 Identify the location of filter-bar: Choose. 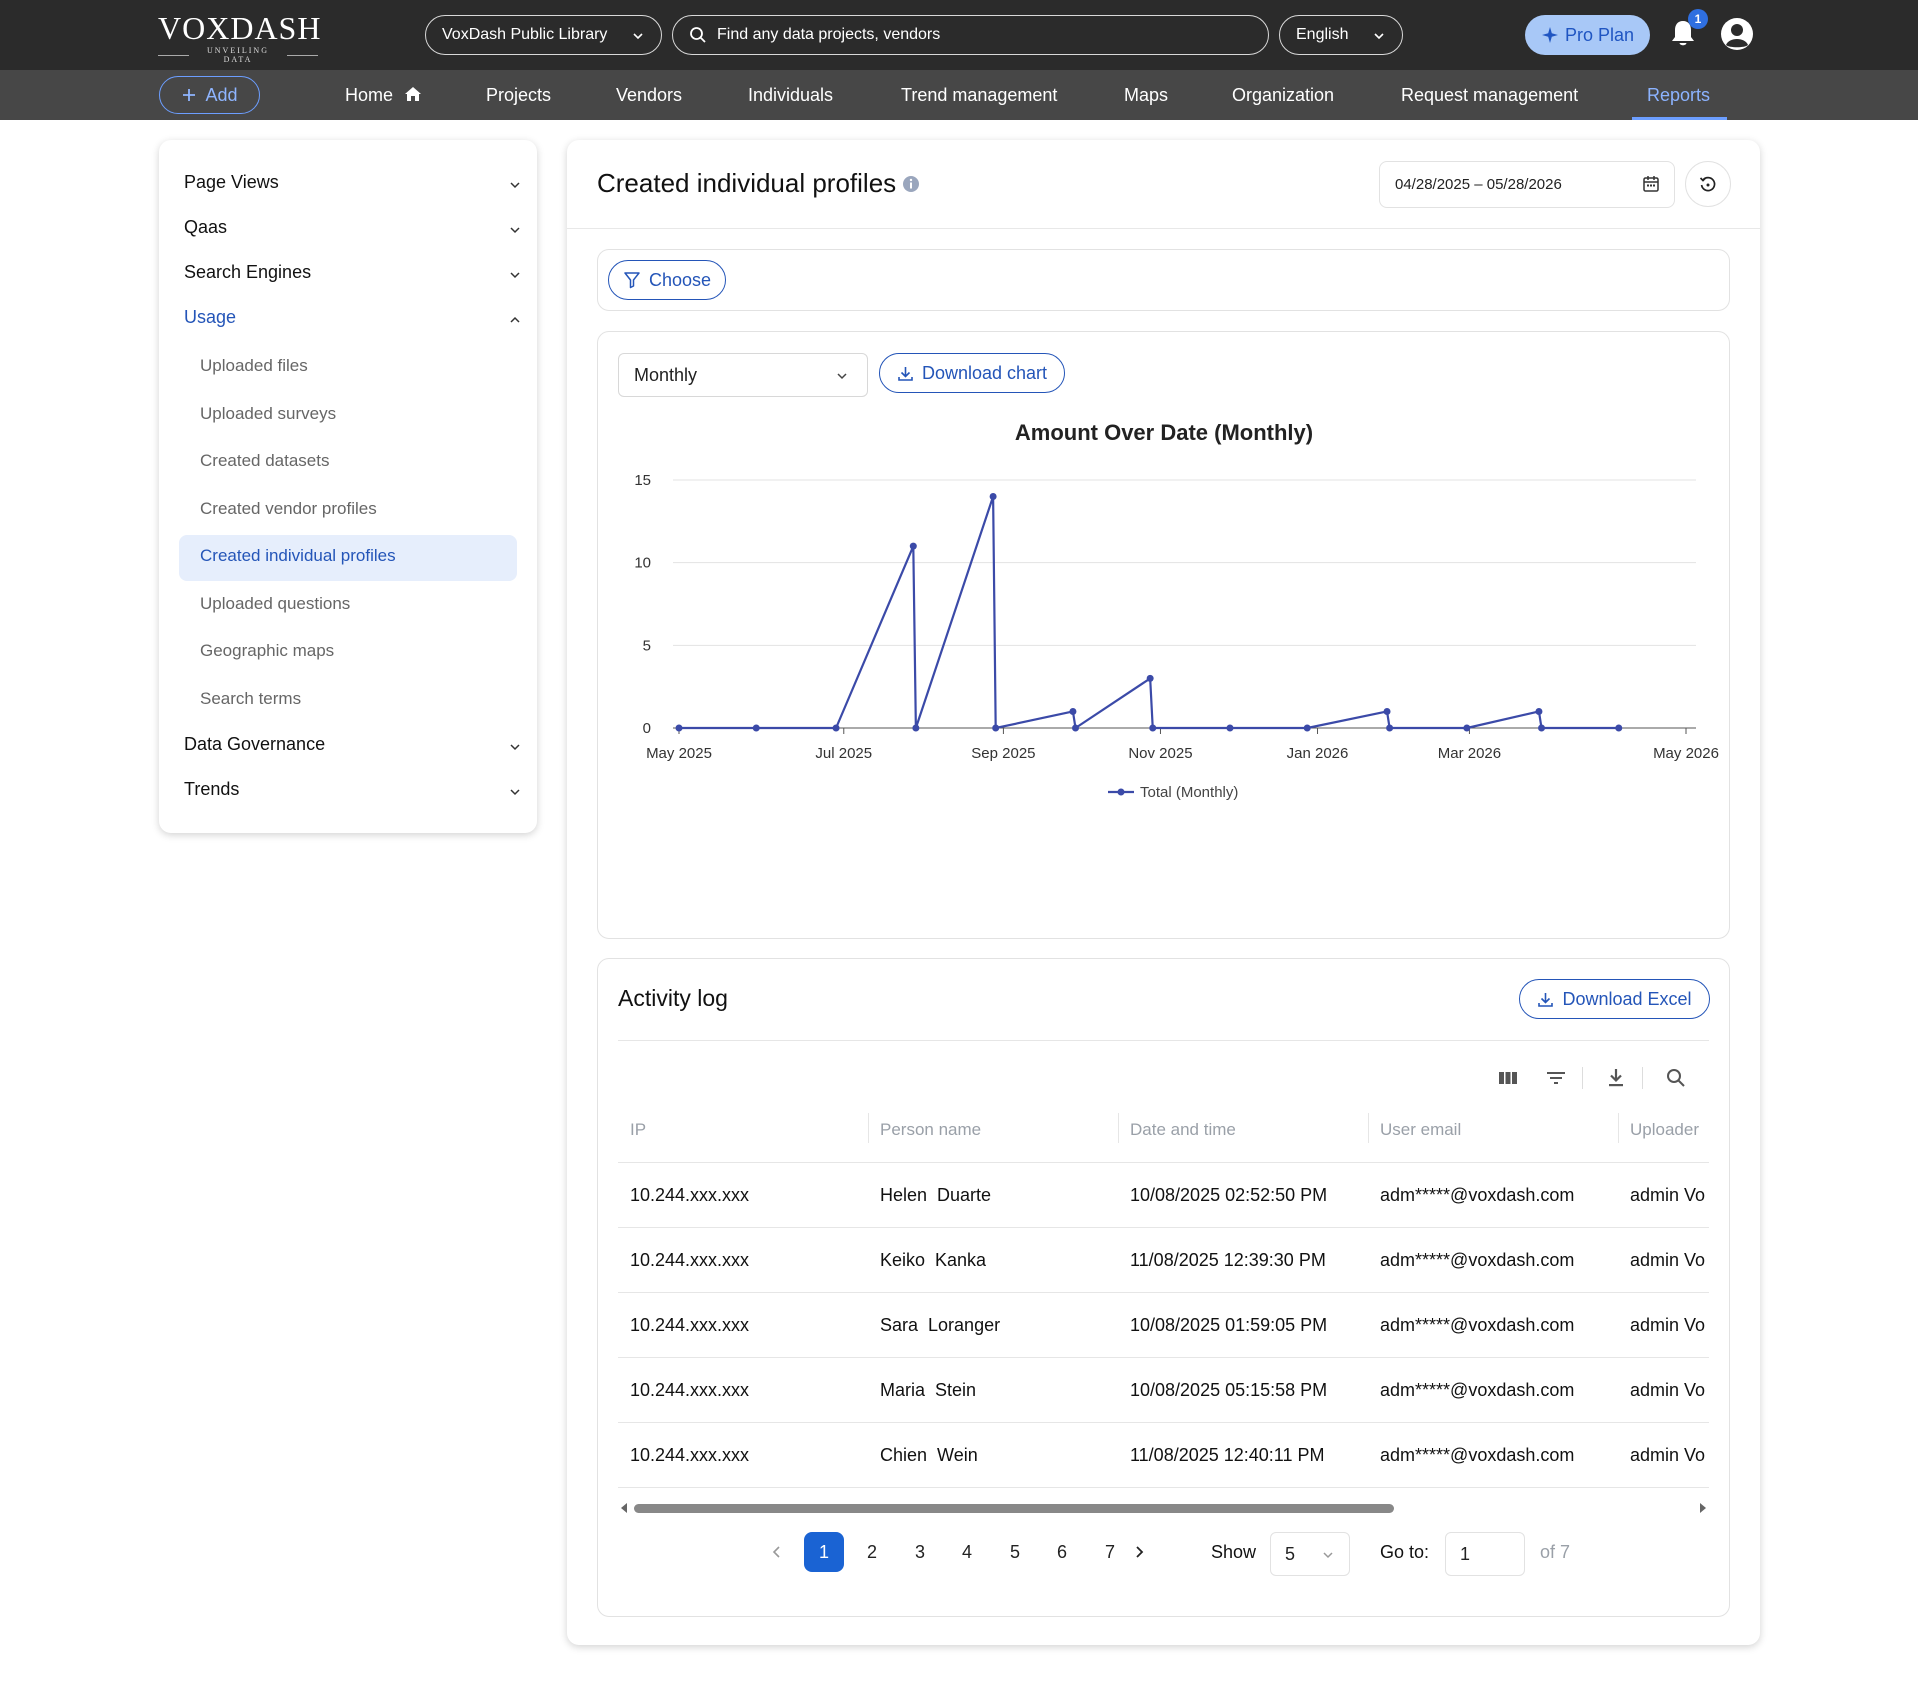
(1163, 280).